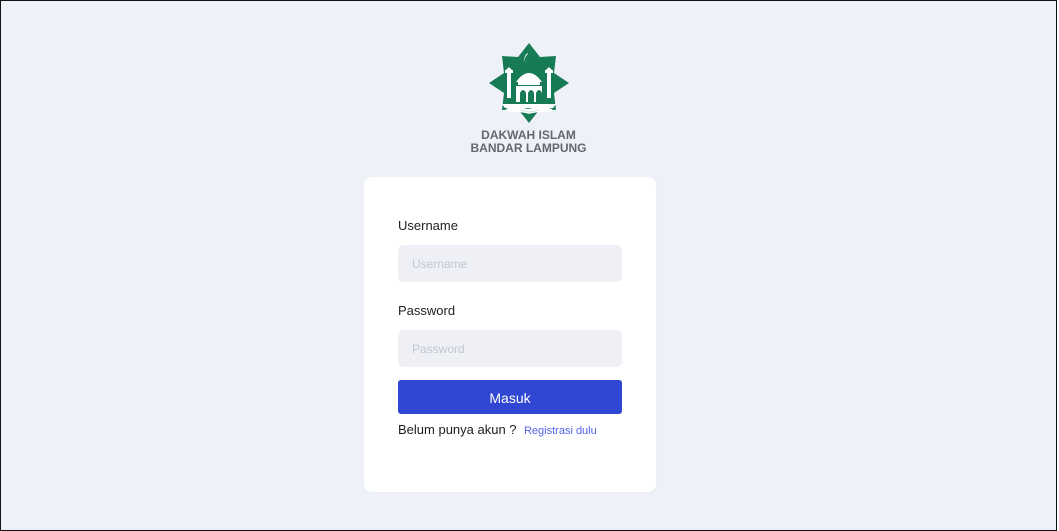 The image size is (1059, 531). I want to click on organization-title: DAKWAH ISLAM BANDAR LAMPUNG, so click(529, 142).